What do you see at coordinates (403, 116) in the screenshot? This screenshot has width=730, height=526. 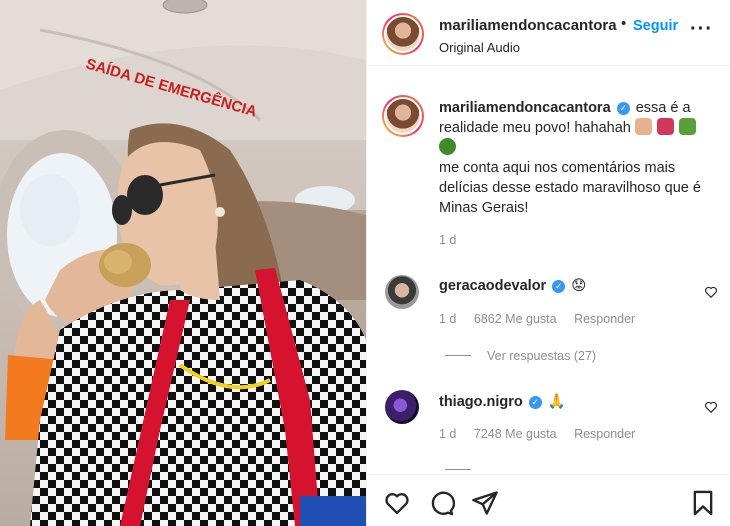 I see `caption-avatar` at bounding box center [403, 116].